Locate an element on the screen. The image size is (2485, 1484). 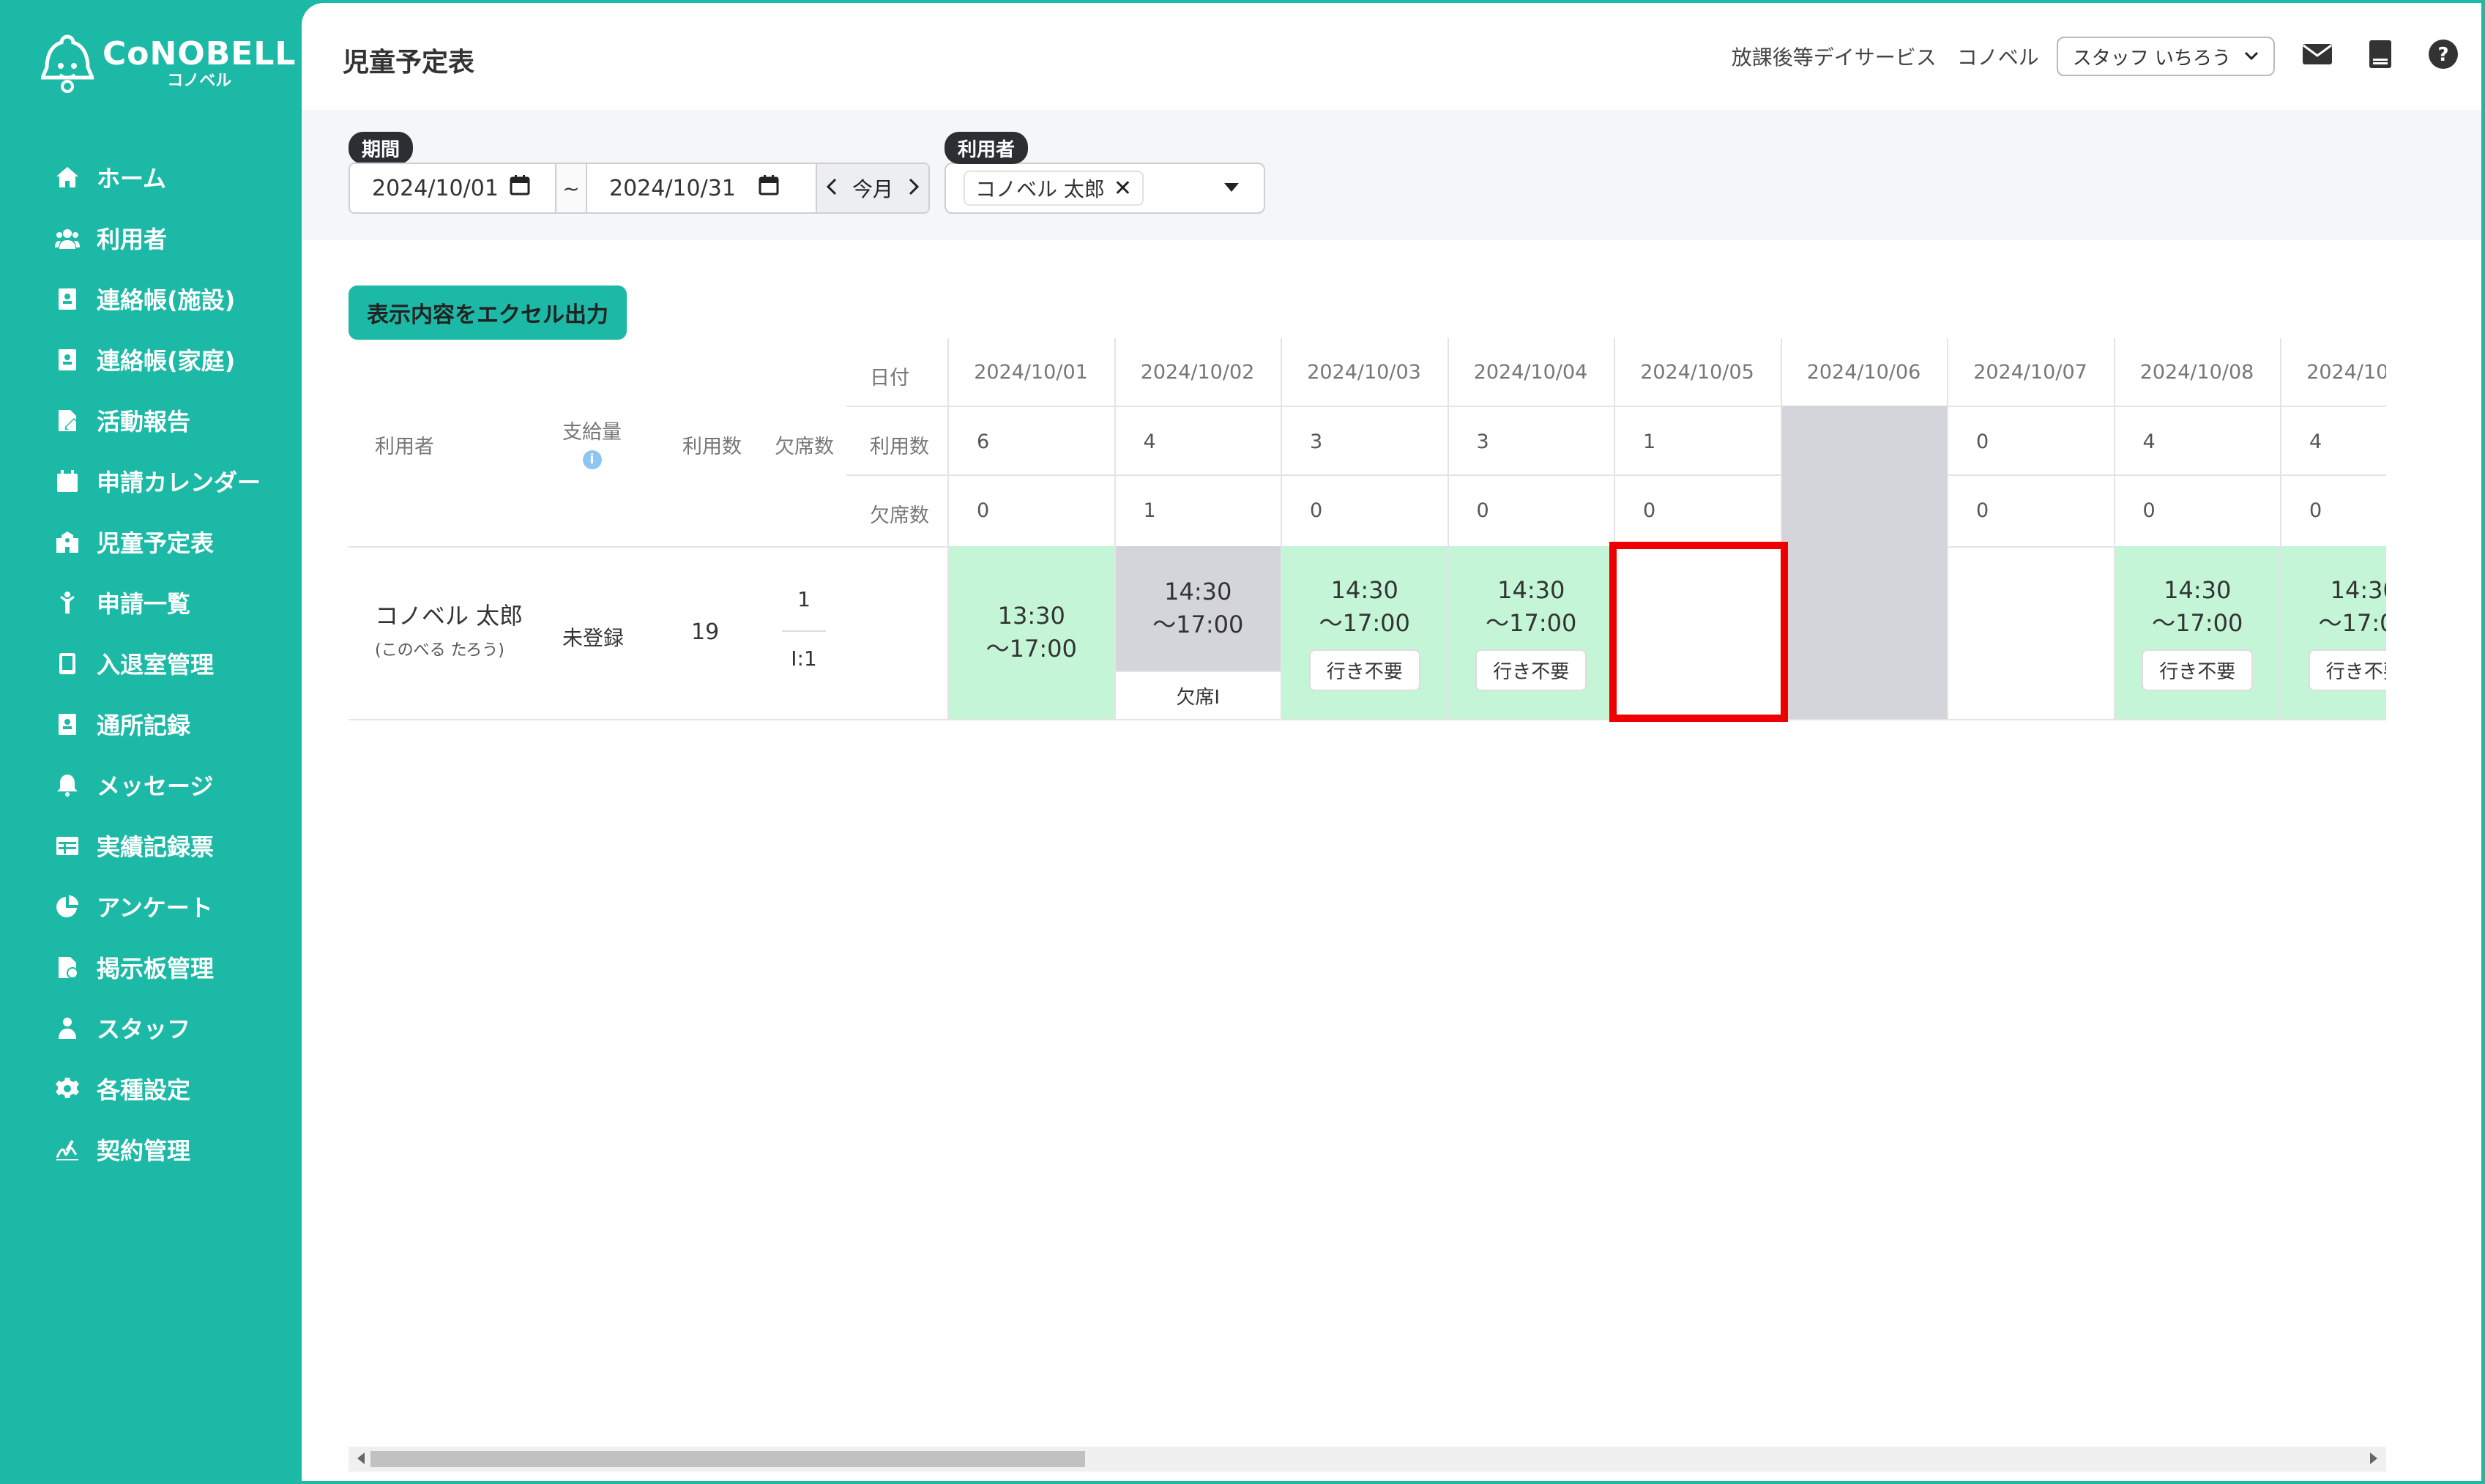
date-from-input: 2024/10/01 is located at coordinates (453, 188).